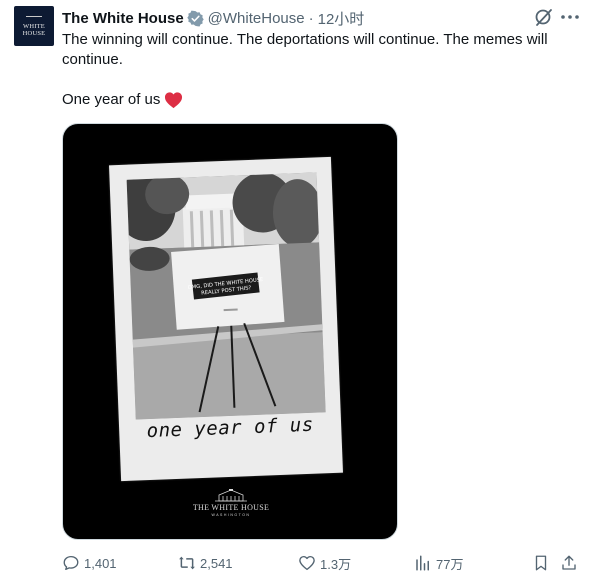 This screenshot has width=591, height=583. I want to click on share-button, so click(571, 563).